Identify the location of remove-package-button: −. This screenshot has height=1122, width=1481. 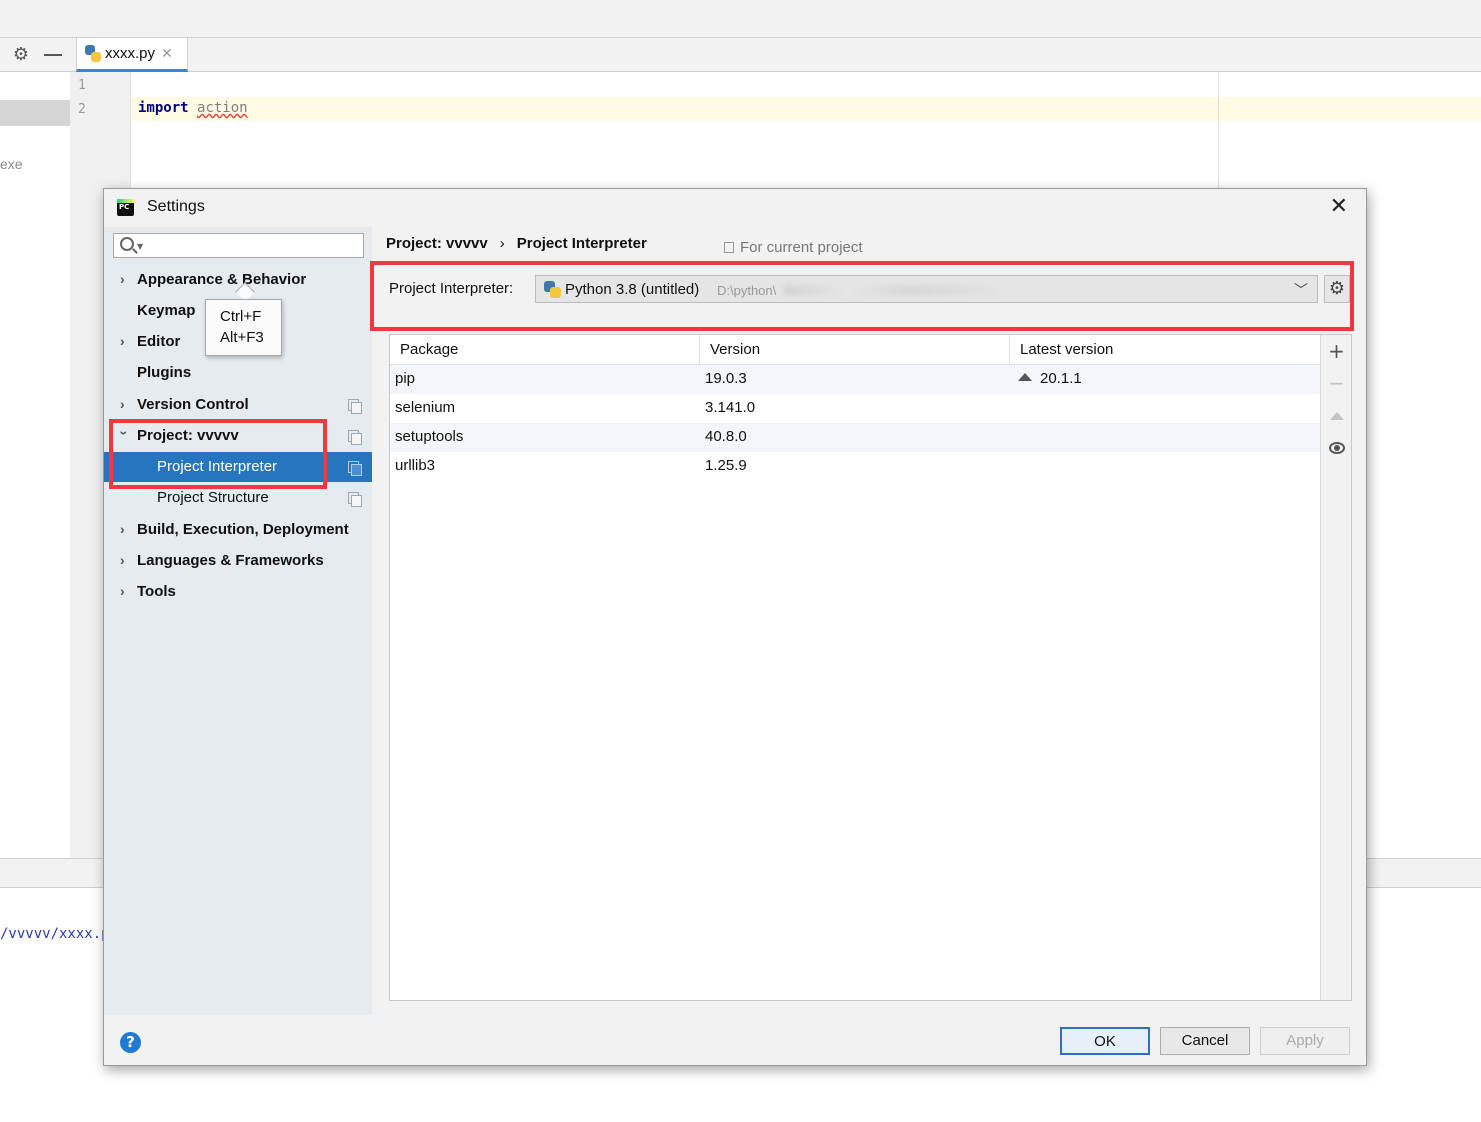
(1336, 383).